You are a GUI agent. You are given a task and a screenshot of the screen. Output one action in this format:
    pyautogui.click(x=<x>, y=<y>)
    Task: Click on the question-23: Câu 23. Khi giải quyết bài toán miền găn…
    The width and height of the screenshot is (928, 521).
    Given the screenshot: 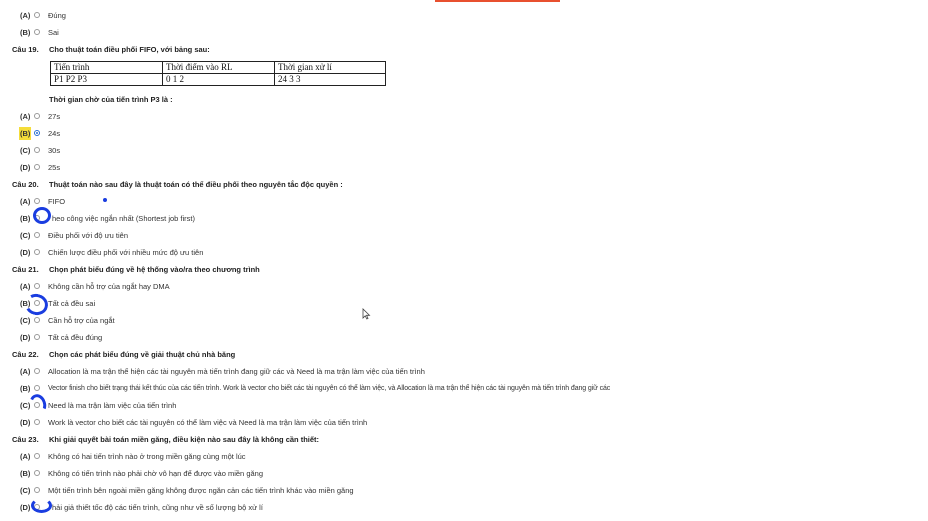 What is the action you would take?
    pyautogui.click(x=464, y=439)
    